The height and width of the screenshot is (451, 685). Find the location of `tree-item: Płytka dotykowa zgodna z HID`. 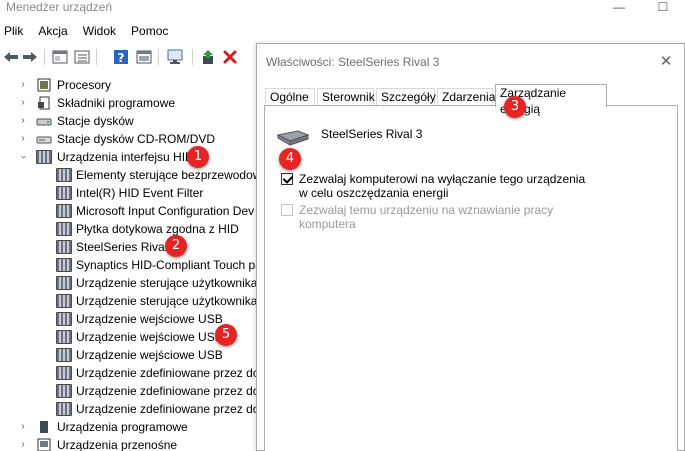

tree-item: Płytka dotykowa zgodna z HID is located at coordinates (130, 229).